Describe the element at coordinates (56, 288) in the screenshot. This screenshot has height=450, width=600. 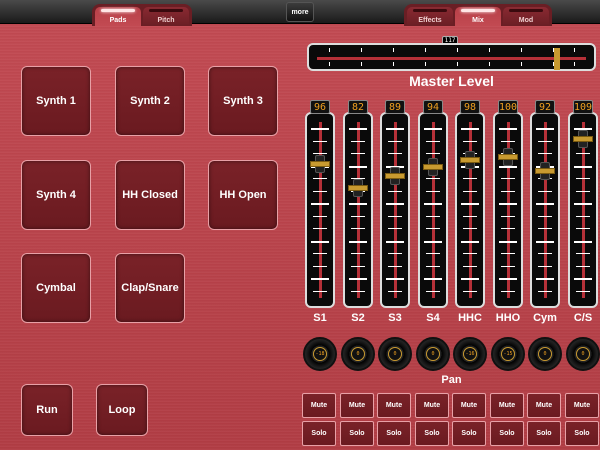
I see `pad-cymbal: Cymbal` at that location.